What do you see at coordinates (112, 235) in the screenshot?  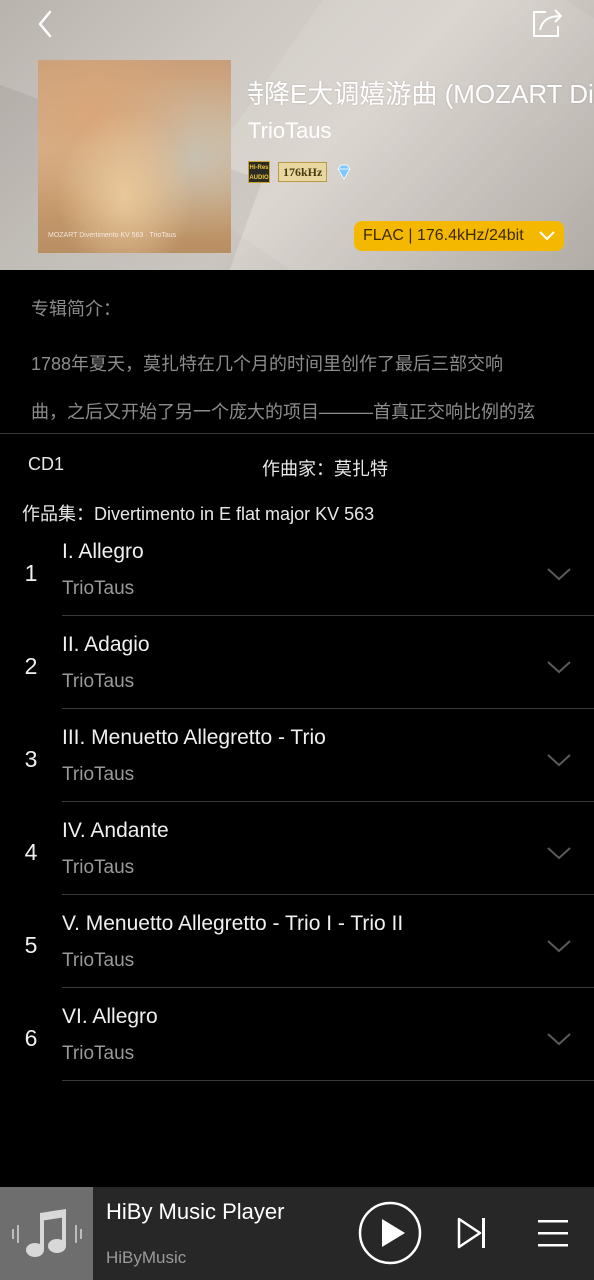 I see `cover-caption: MOZART Divertimento KV 563 · TrioTaus` at bounding box center [112, 235].